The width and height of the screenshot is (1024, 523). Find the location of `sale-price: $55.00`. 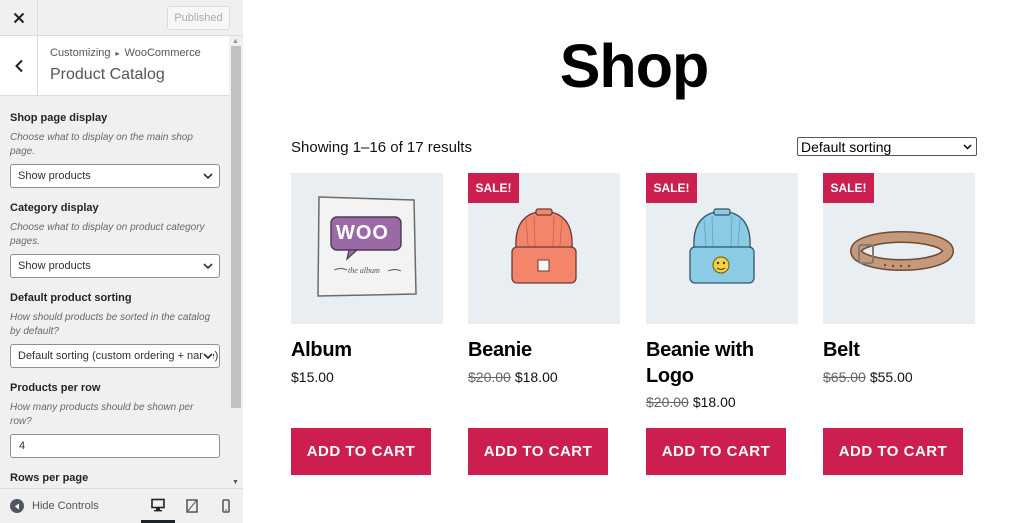

sale-price: $55.00 is located at coordinates (891, 377).